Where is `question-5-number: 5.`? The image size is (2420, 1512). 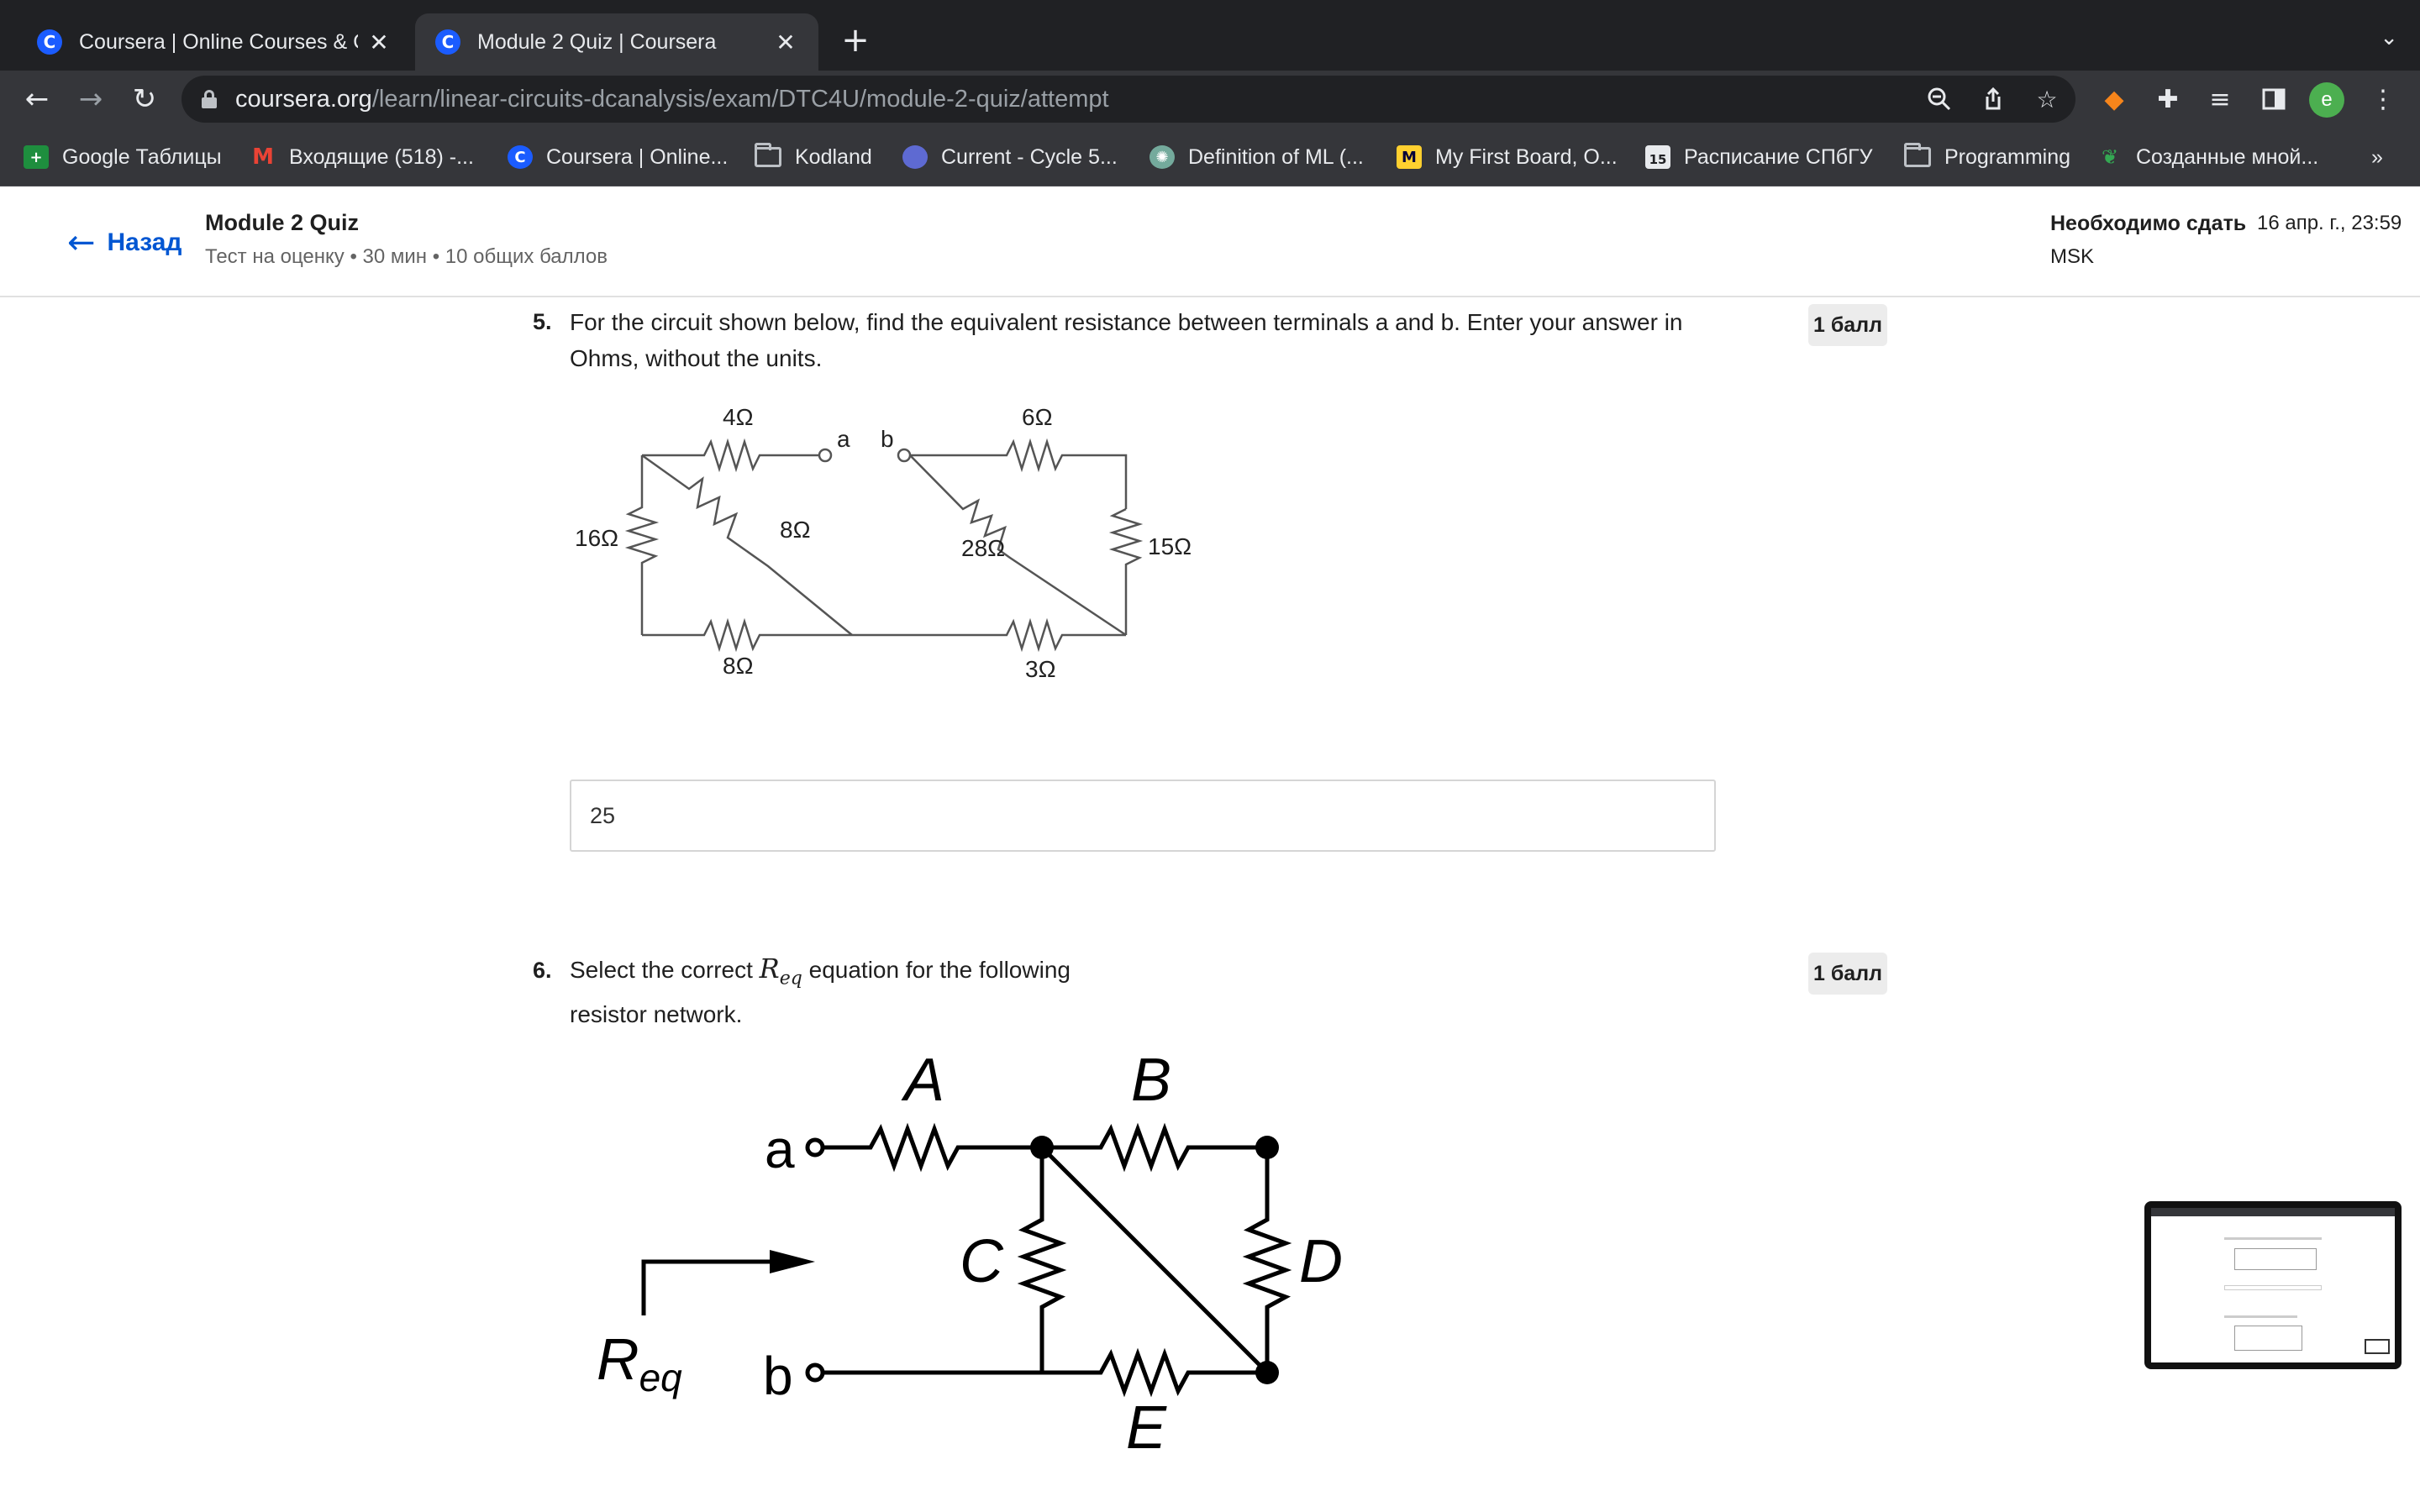 question-5-number: 5. is located at coordinates (542, 321).